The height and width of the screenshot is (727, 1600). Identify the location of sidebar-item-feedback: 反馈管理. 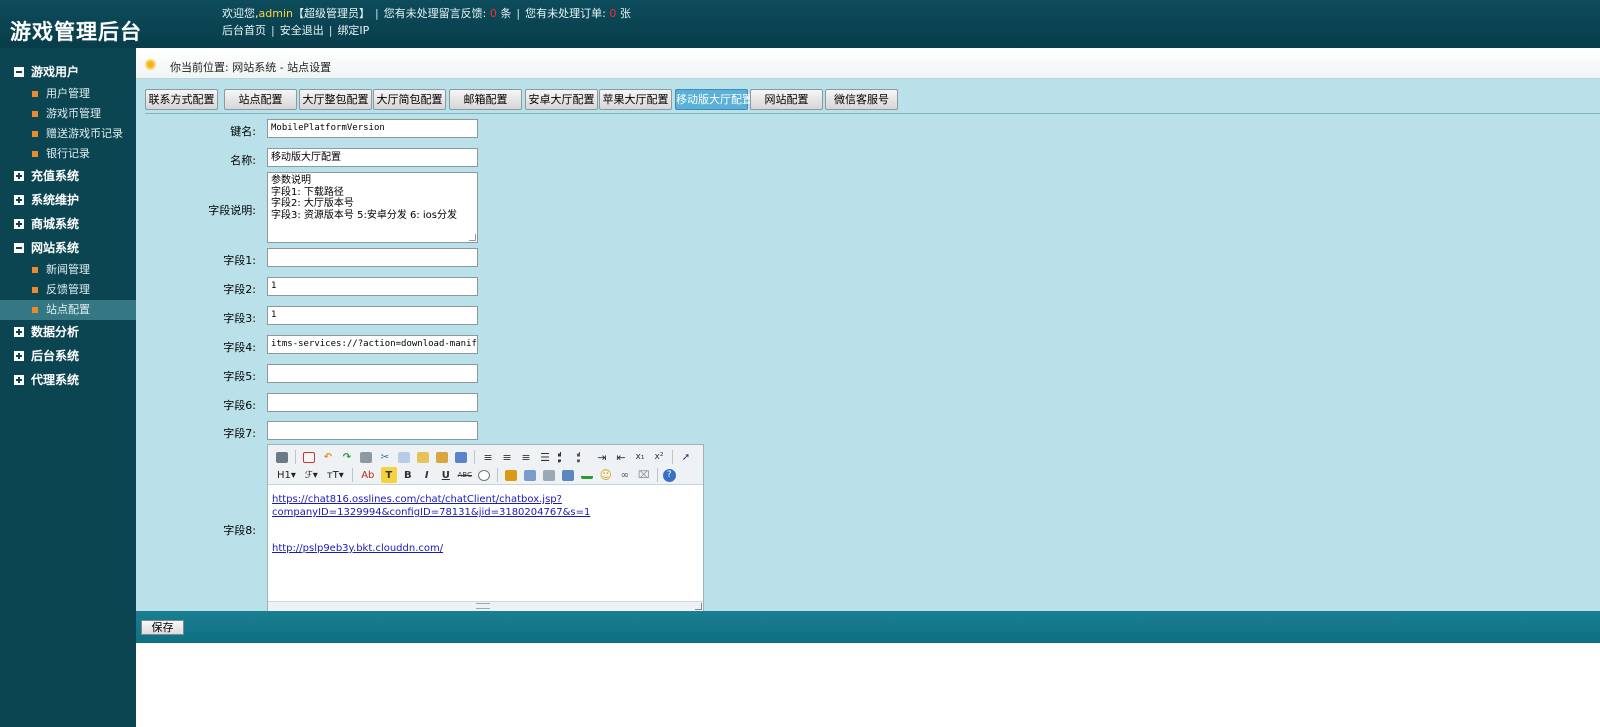
(68, 290).